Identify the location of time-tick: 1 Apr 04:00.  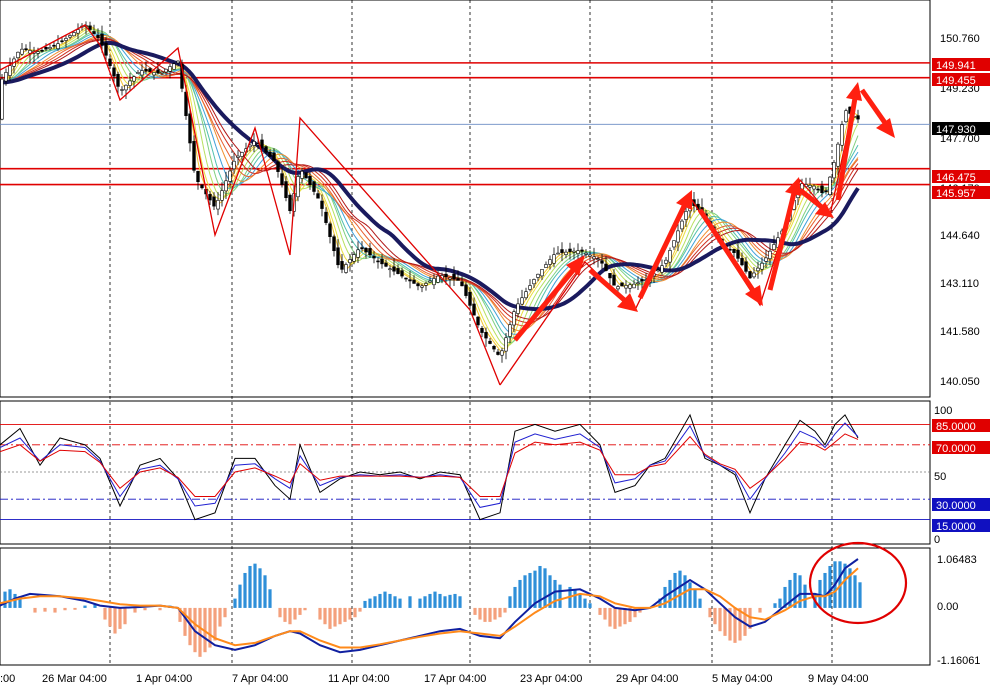
(164, 679).